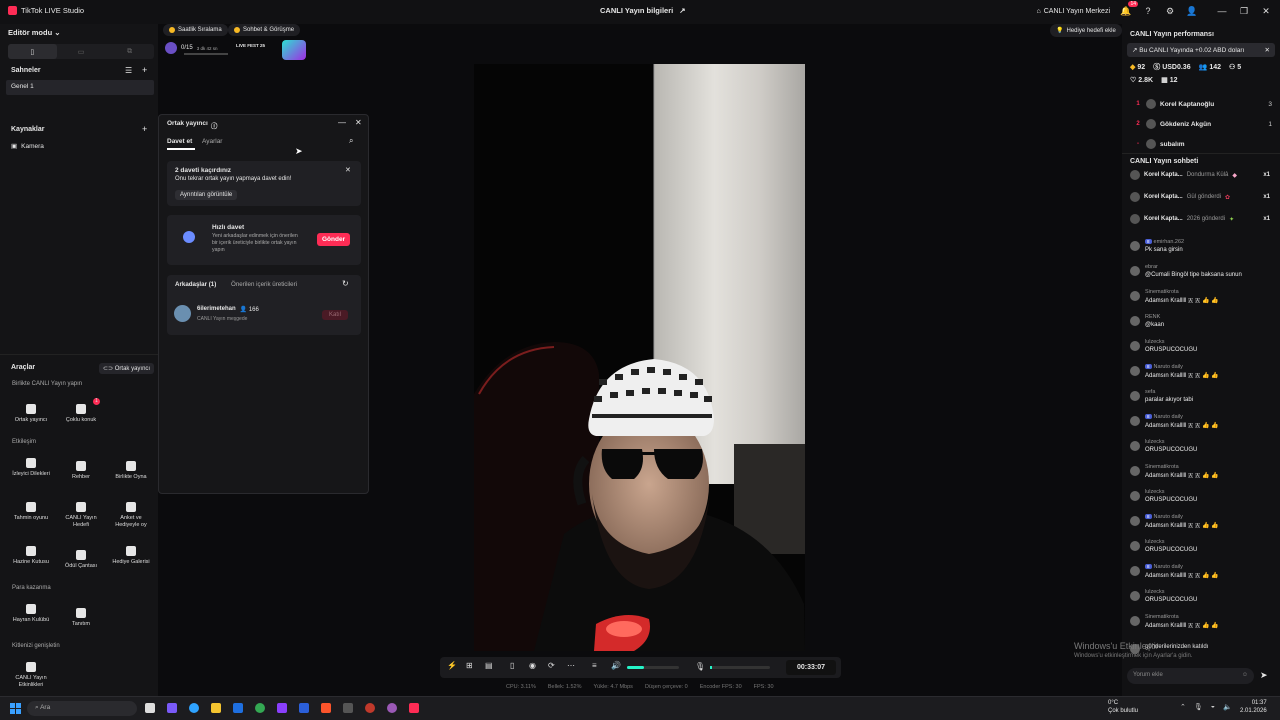 This screenshot has height=720, width=1280. I want to click on mic-icon: 🎙, so click(1198, 707).